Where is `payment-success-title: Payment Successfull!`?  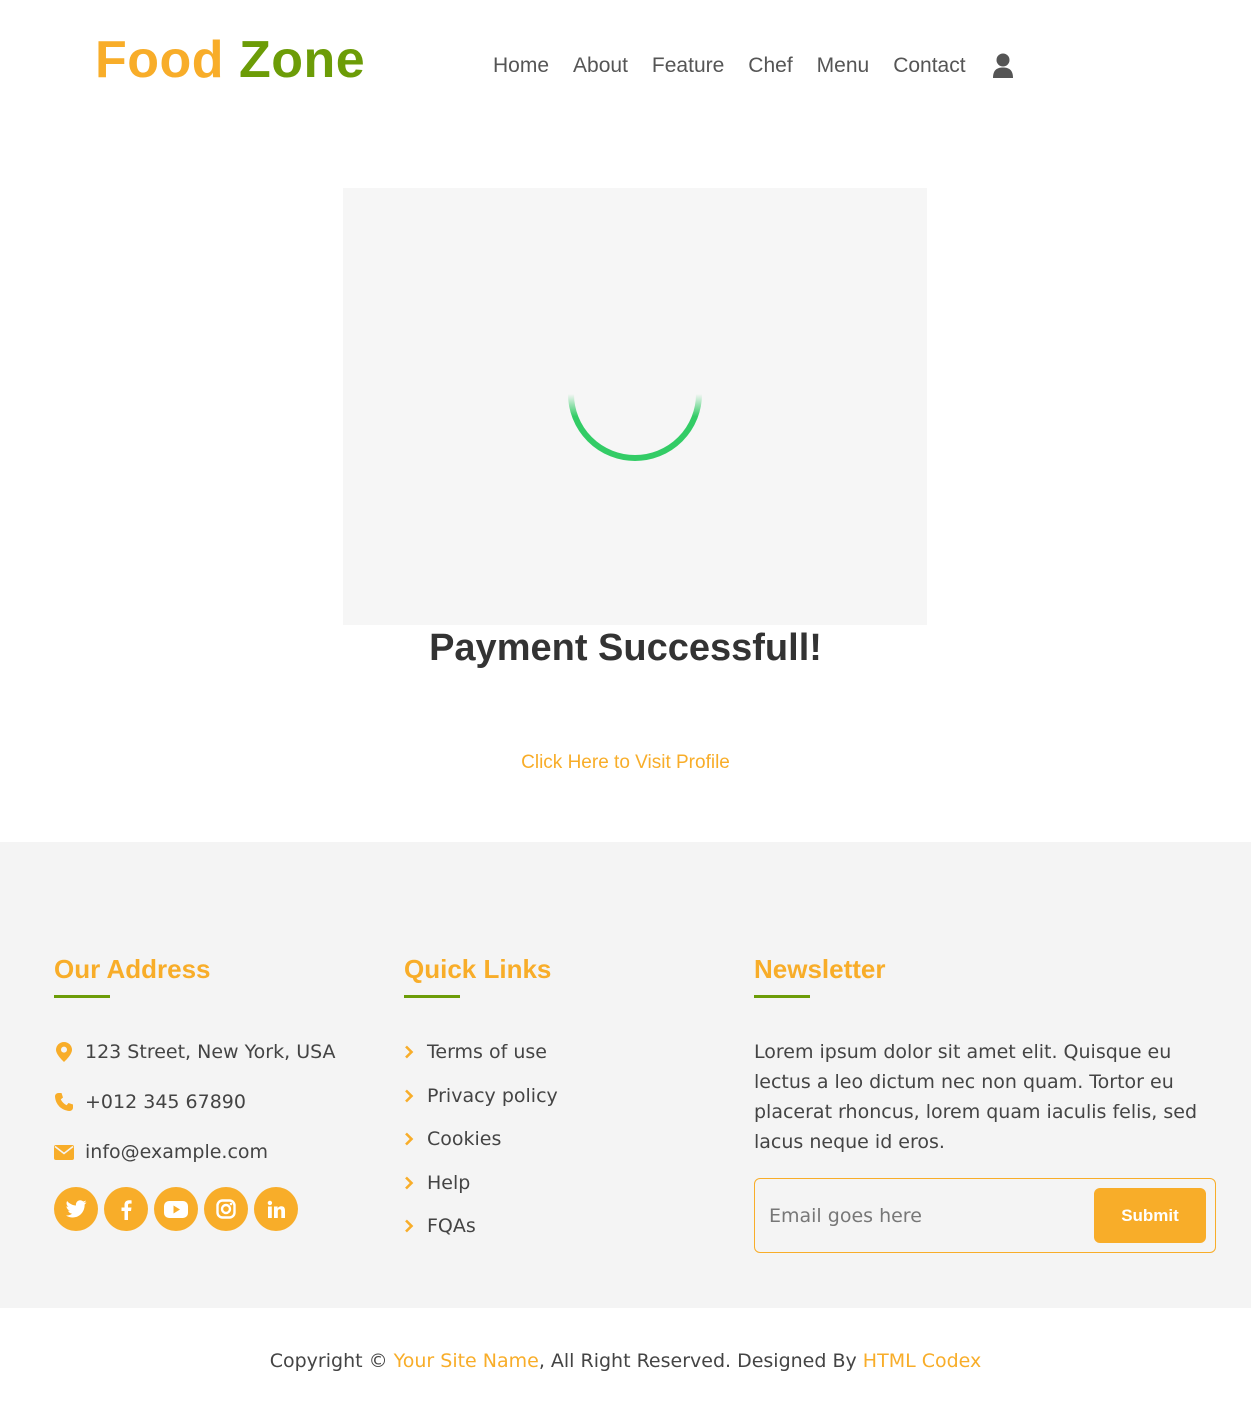
payment-success-title: Payment Successfull! is located at coordinates (625, 648).